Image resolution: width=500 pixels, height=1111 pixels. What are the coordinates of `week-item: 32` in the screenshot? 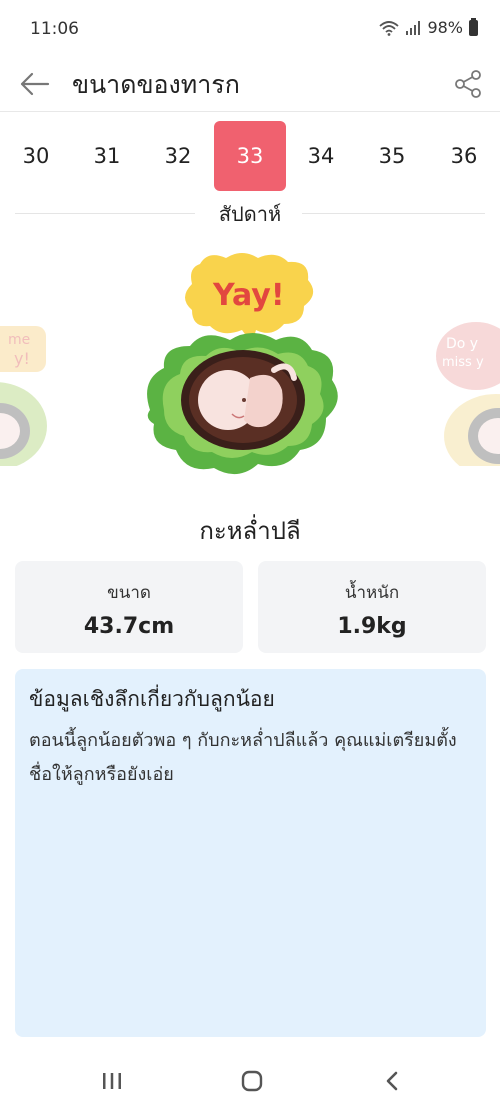 It's located at (178, 156).